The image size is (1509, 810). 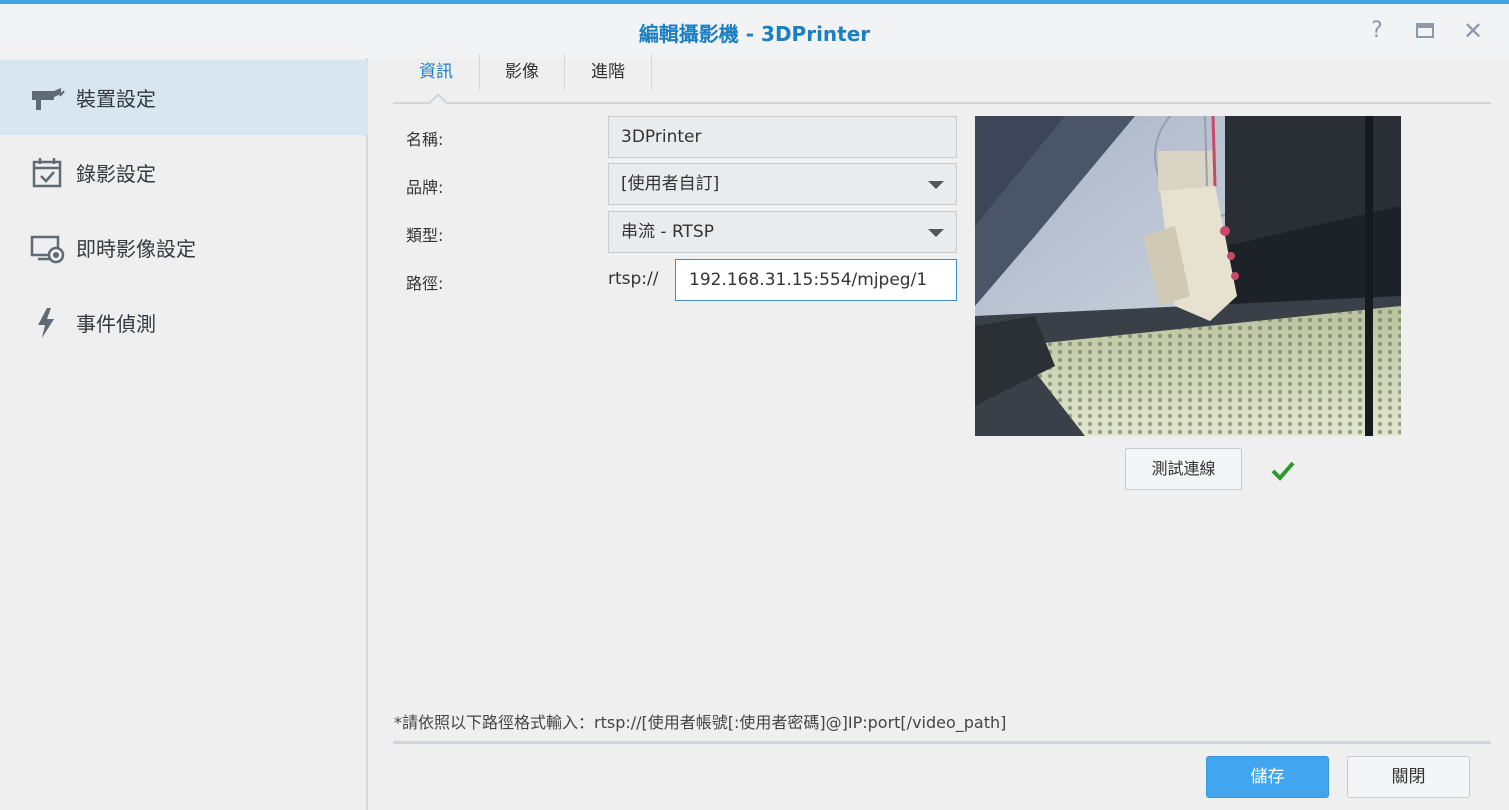 I want to click on path-label: 路徑:, so click(x=425, y=283).